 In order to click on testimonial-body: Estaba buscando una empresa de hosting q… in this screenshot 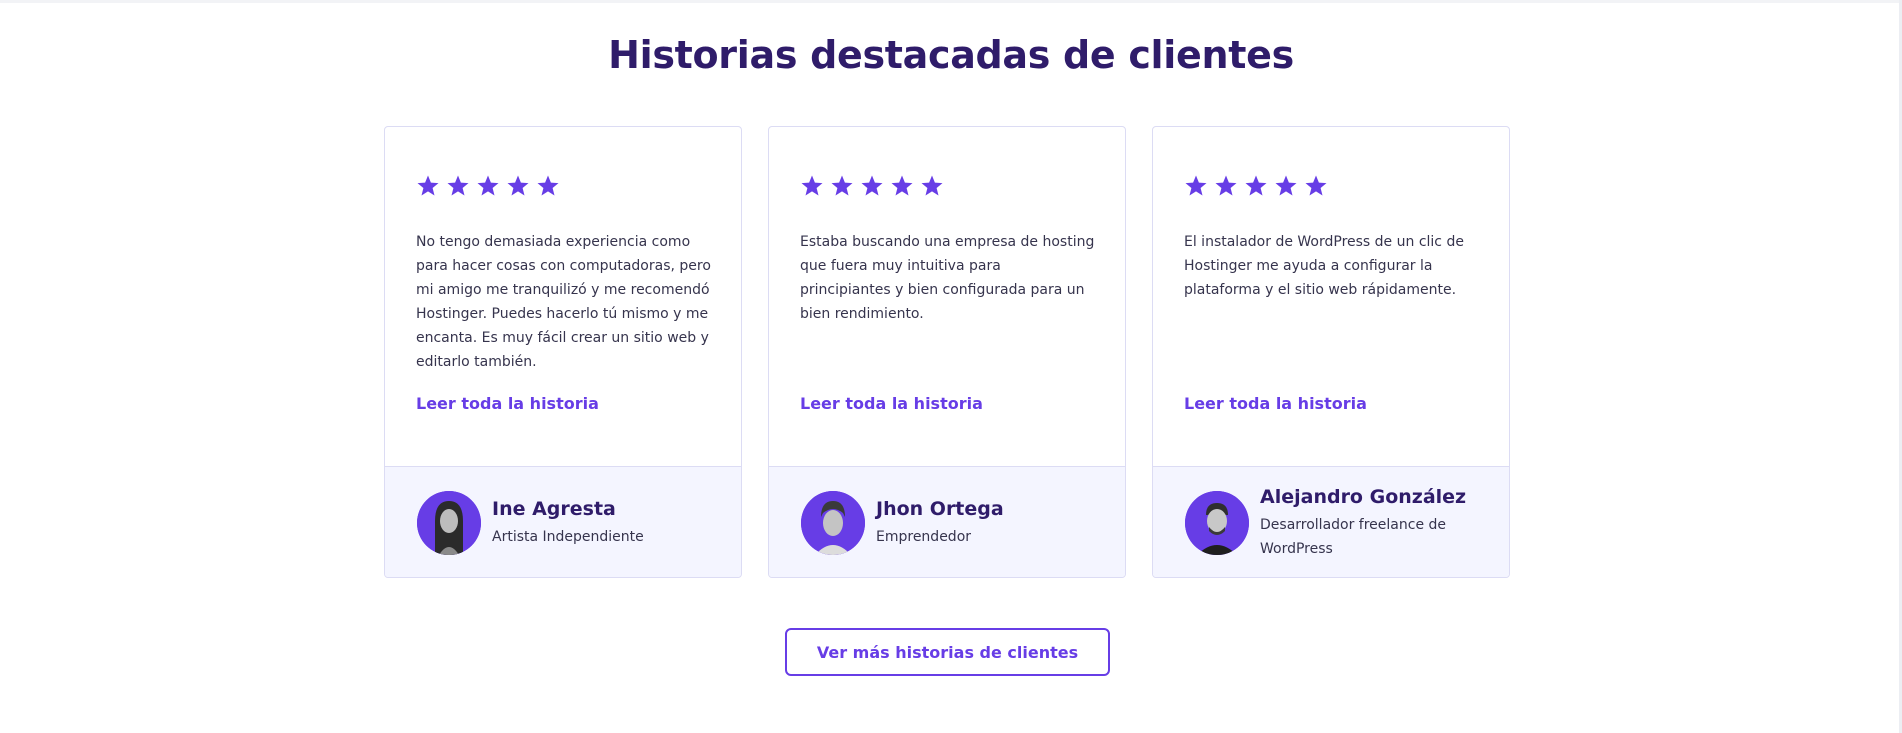, I will do `click(947, 297)`.